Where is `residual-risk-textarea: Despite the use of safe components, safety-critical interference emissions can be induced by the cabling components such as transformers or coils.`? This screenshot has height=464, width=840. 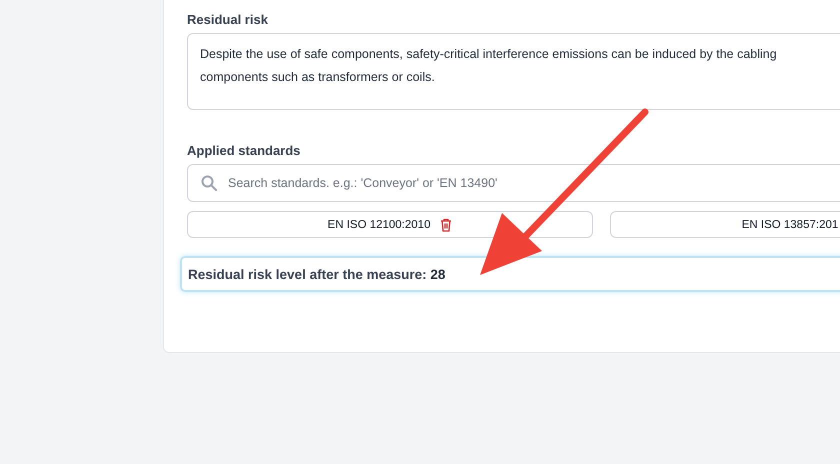 residual-risk-textarea: Despite the use of safe components, safety-critical interference emissions can be induced by the cabling components such as transformers or coils. is located at coordinates (513, 71).